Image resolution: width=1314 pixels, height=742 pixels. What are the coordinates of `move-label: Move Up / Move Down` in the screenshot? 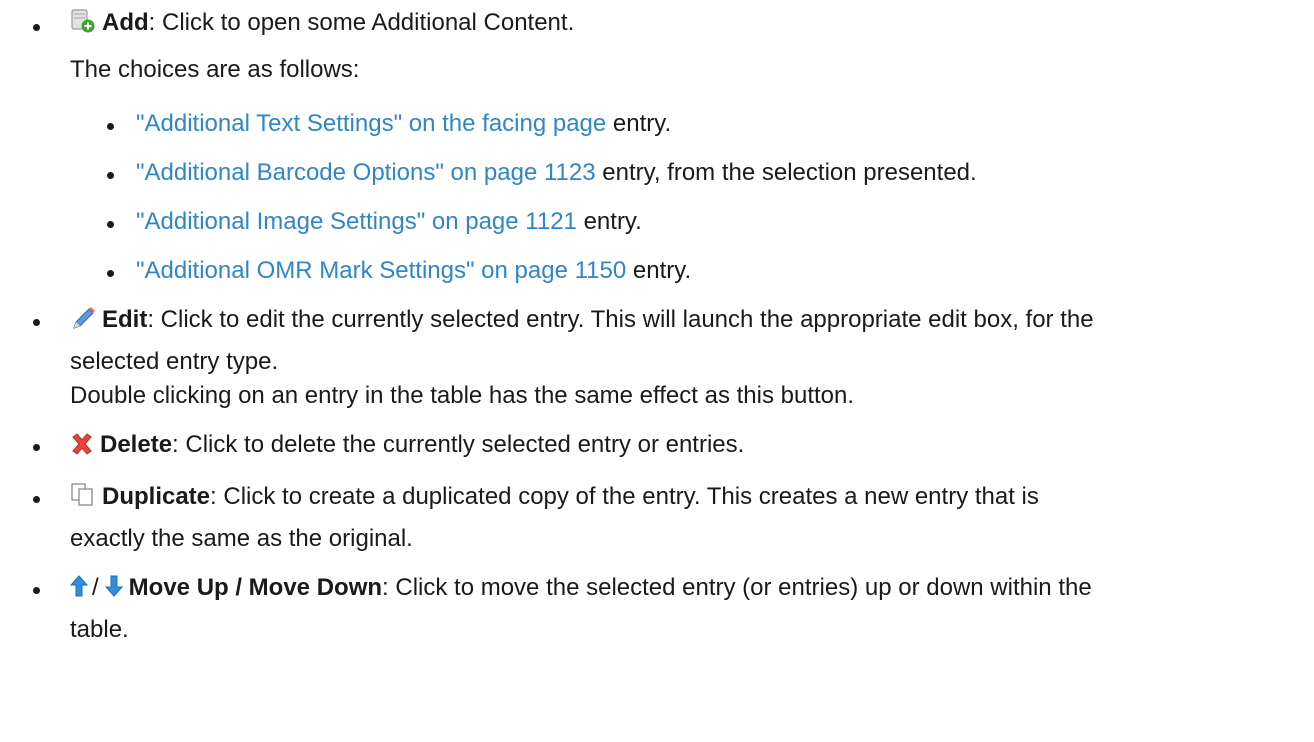 It's located at (255, 587).